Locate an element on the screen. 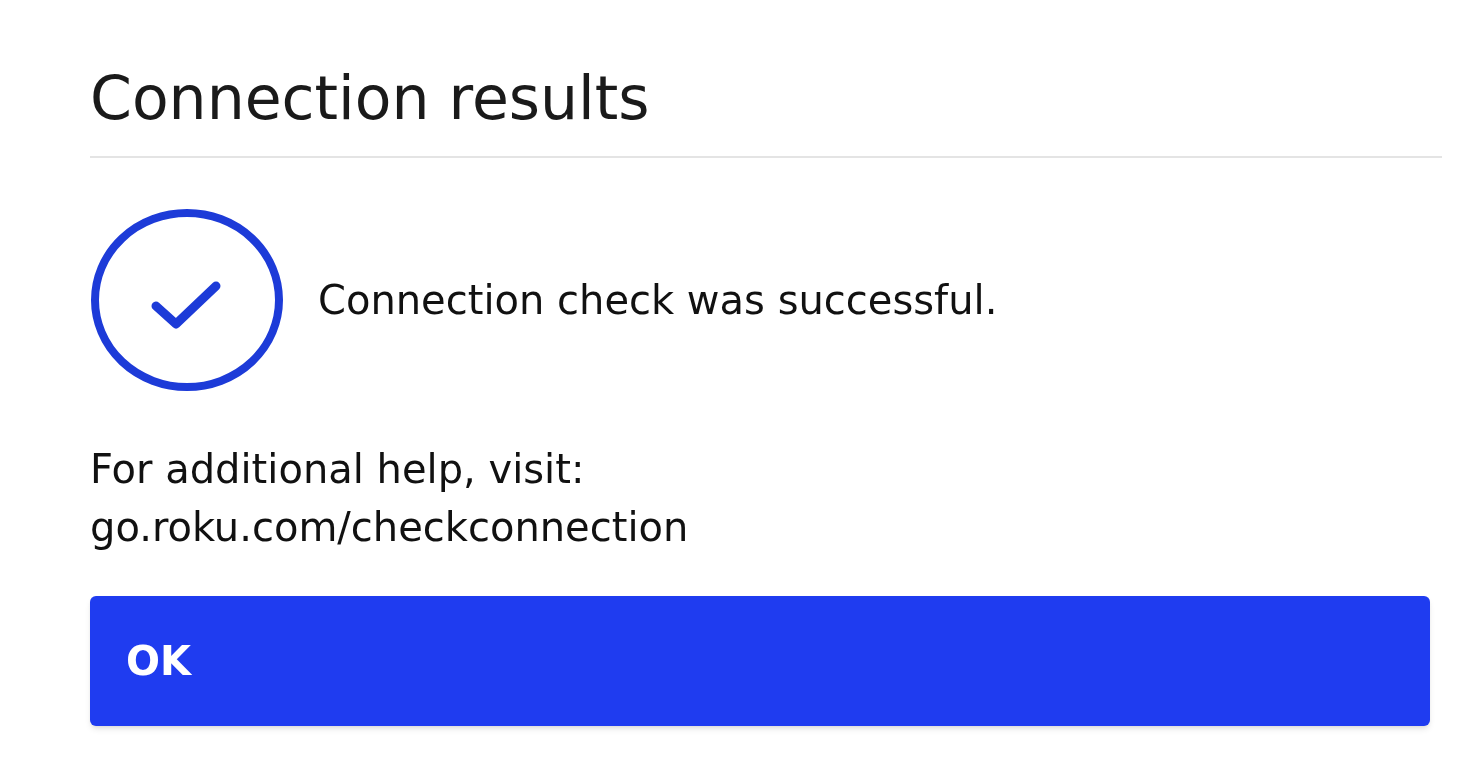 This screenshot has width=1461, height=777. dialog-title: Connection results is located at coordinates (370, 98).